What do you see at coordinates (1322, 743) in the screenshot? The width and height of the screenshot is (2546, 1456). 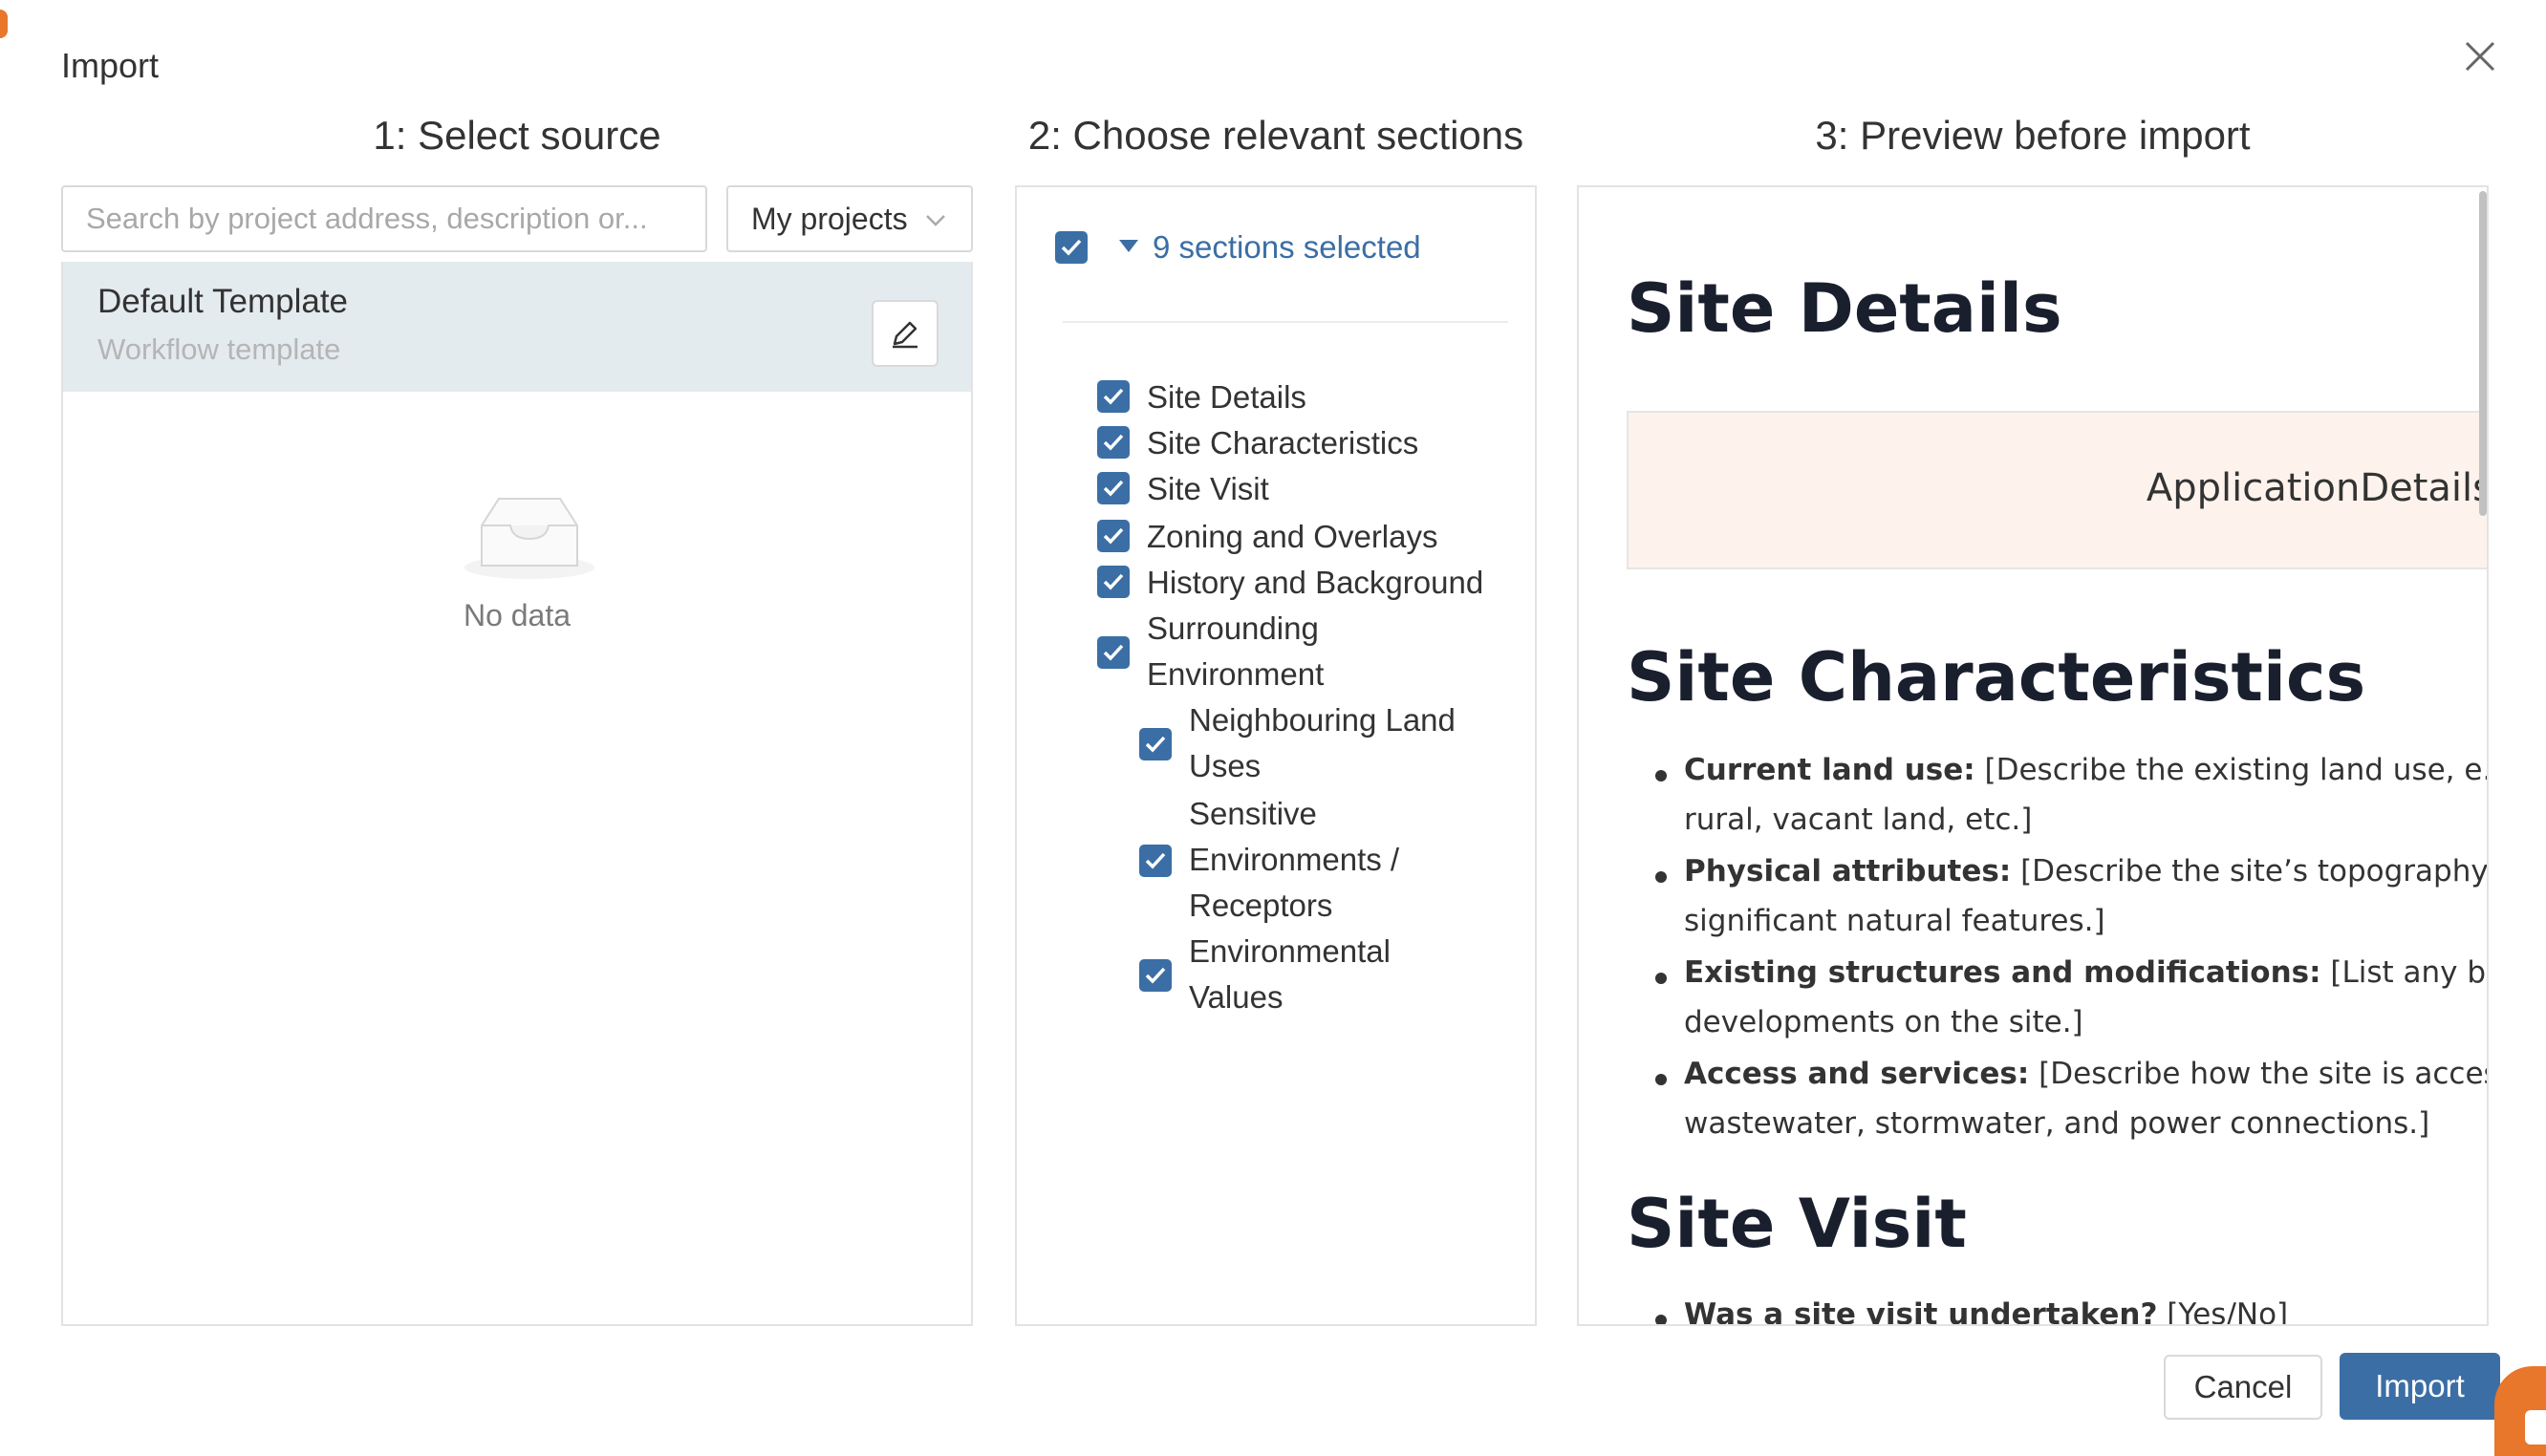 I see `section-label: Neighbouring Land Uses` at bounding box center [1322, 743].